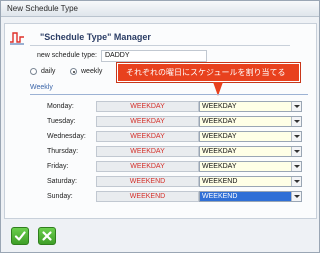 This screenshot has width=320, height=253. I want to click on day-label: Friday:, so click(58, 166).